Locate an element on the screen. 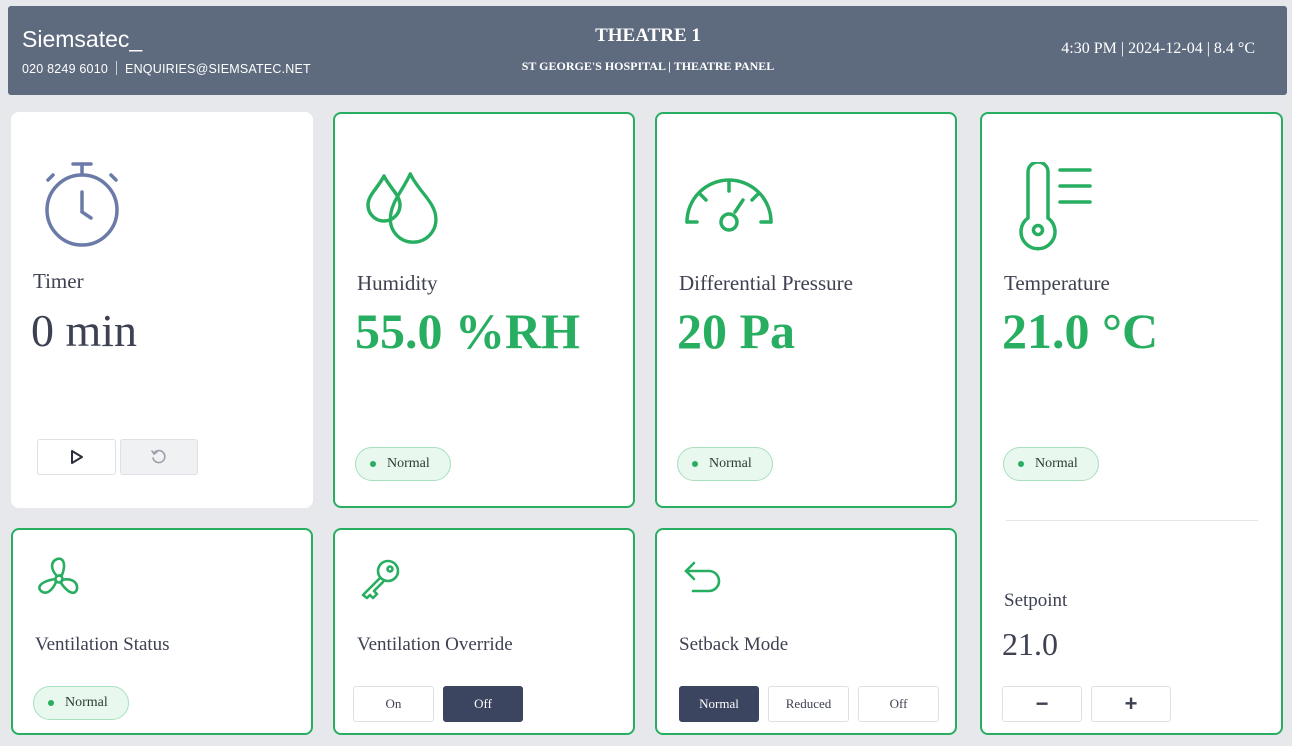 The width and height of the screenshot is (1292, 746). timer-reset-button is located at coordinates (159, 457).